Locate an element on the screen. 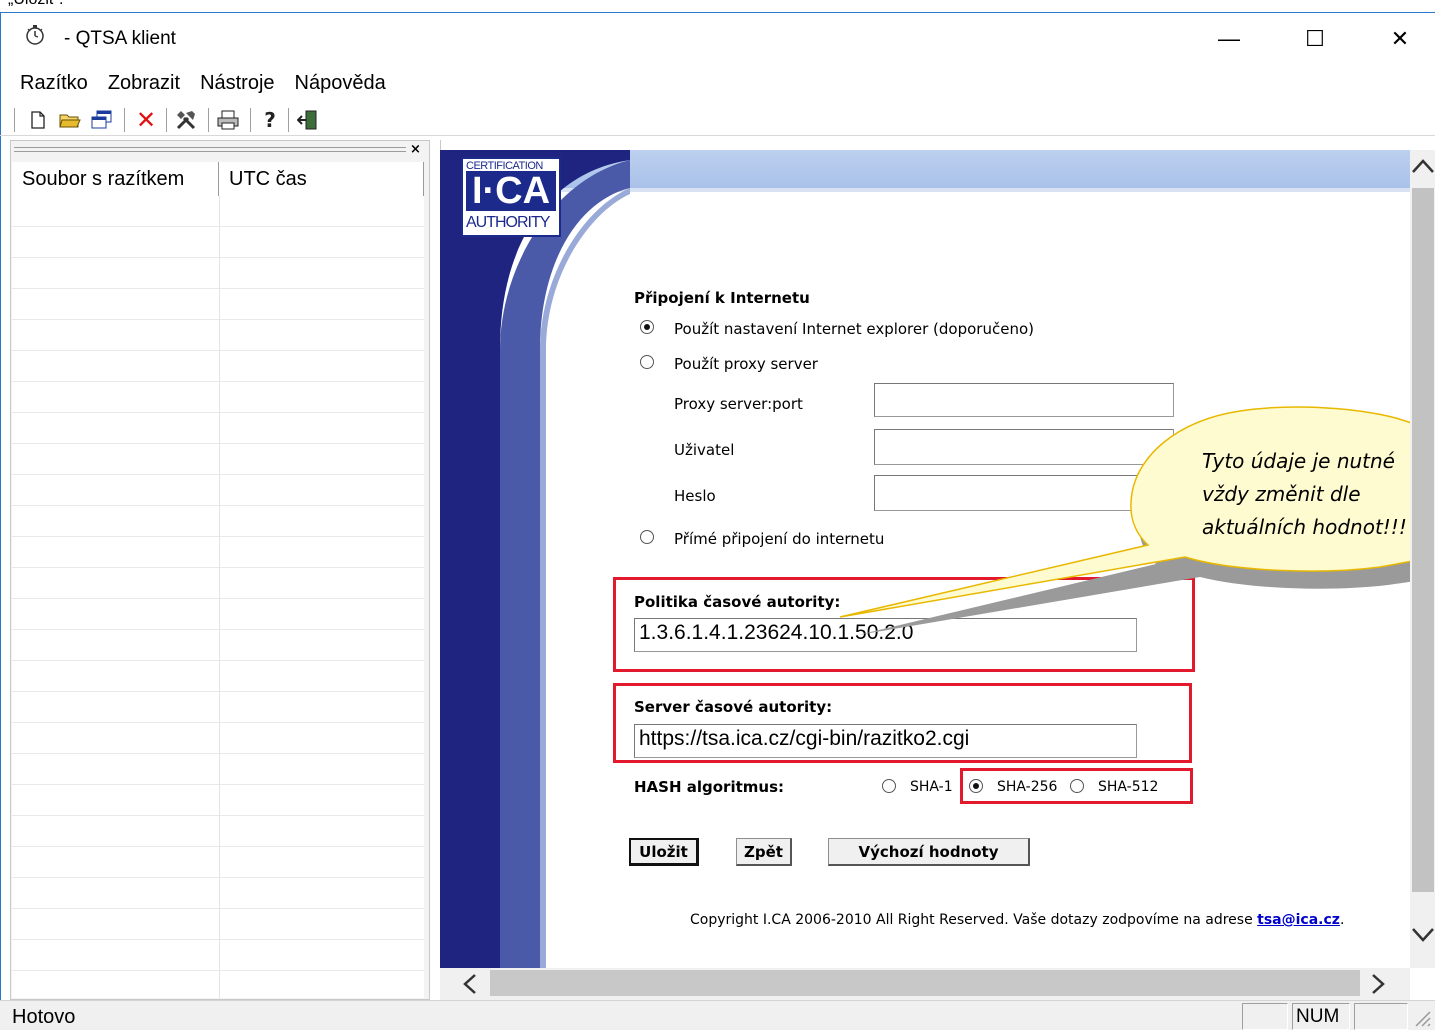 This screenshot has height=1032, width=1435. save-button: Uložit is located at coordinates (664, 852).